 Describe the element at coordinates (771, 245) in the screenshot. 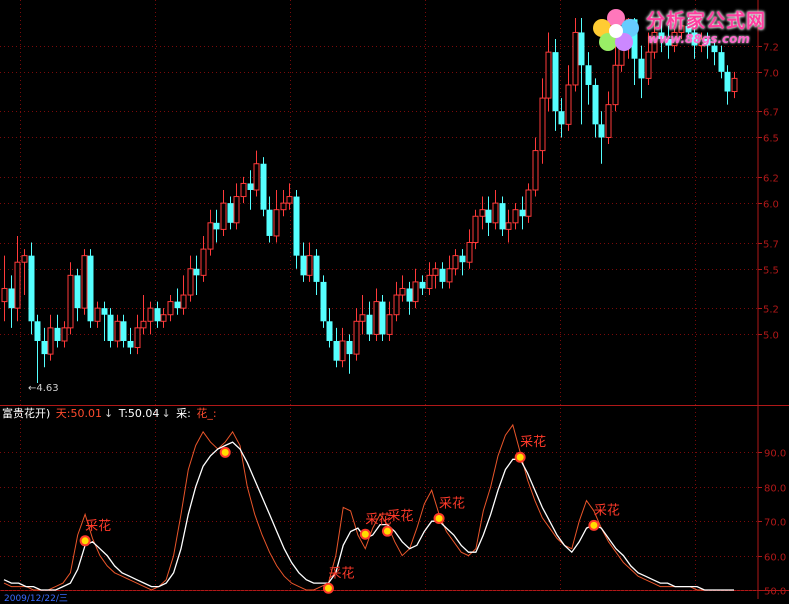

I see `price-tick-label: 5.7` at that location.